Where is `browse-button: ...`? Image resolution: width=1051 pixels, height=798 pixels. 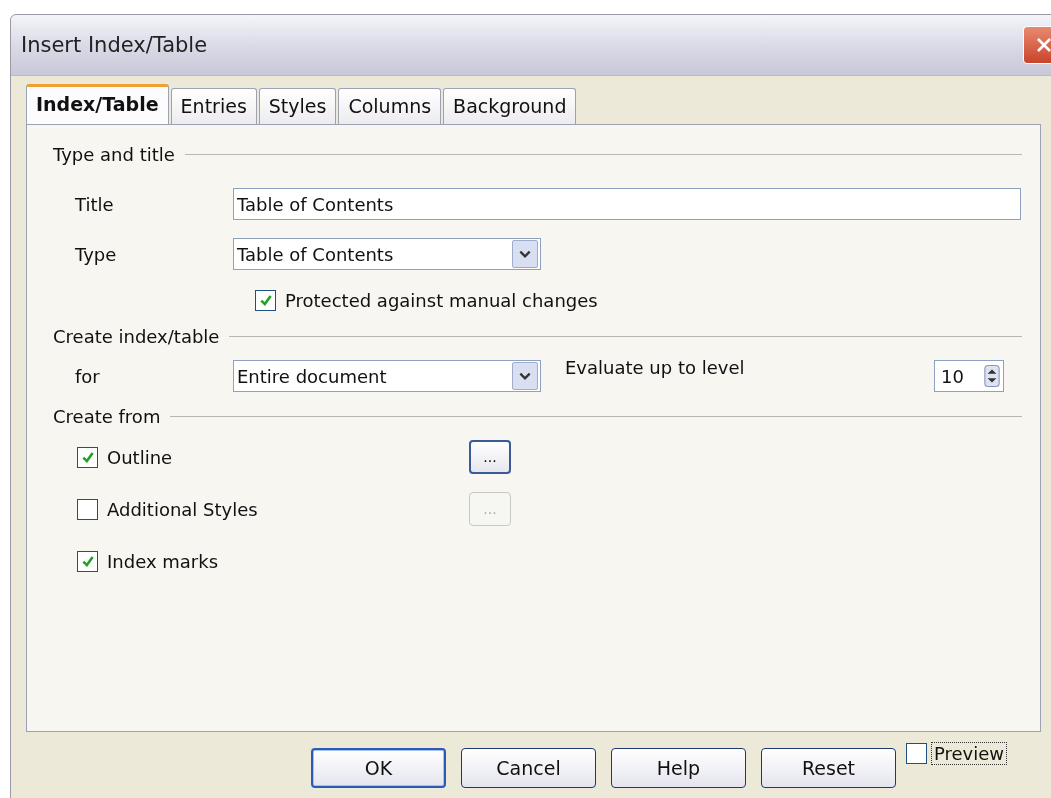 browse-button: ... is located at coordinates (490, 457).